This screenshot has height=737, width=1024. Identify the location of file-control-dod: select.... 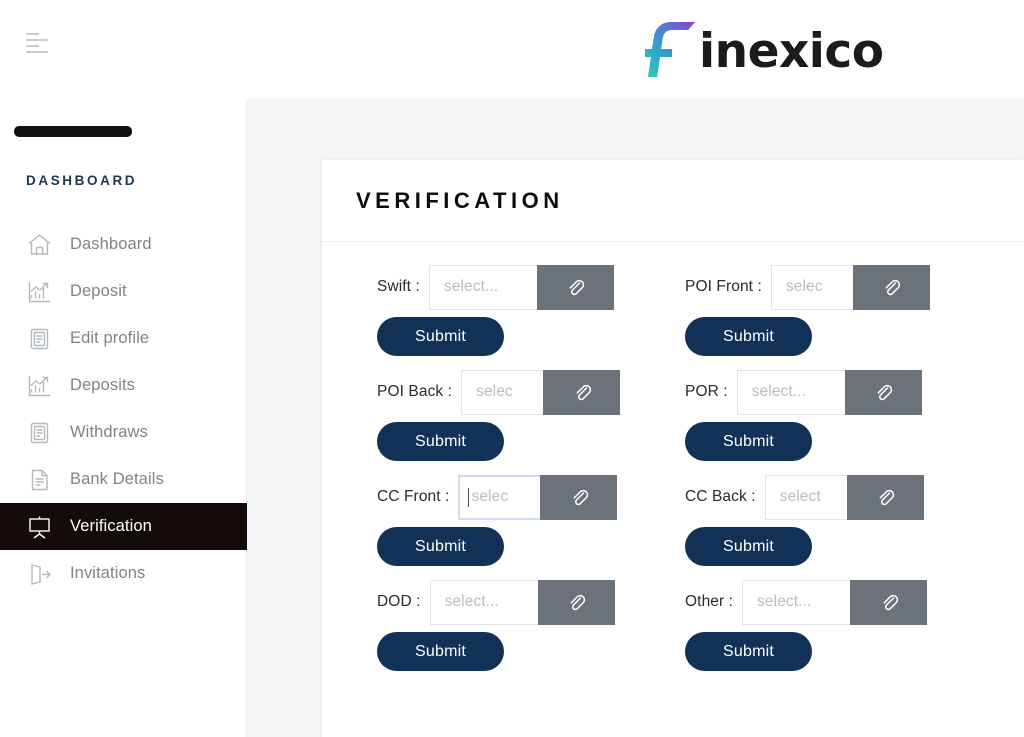
(522, 602).